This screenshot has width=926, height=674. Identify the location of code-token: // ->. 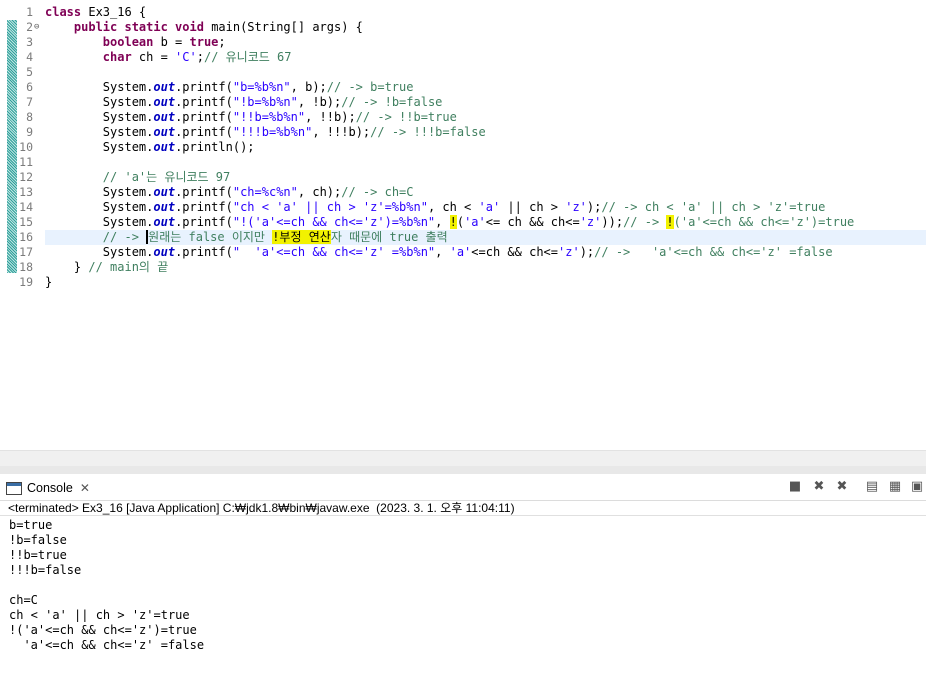
(645, 222).